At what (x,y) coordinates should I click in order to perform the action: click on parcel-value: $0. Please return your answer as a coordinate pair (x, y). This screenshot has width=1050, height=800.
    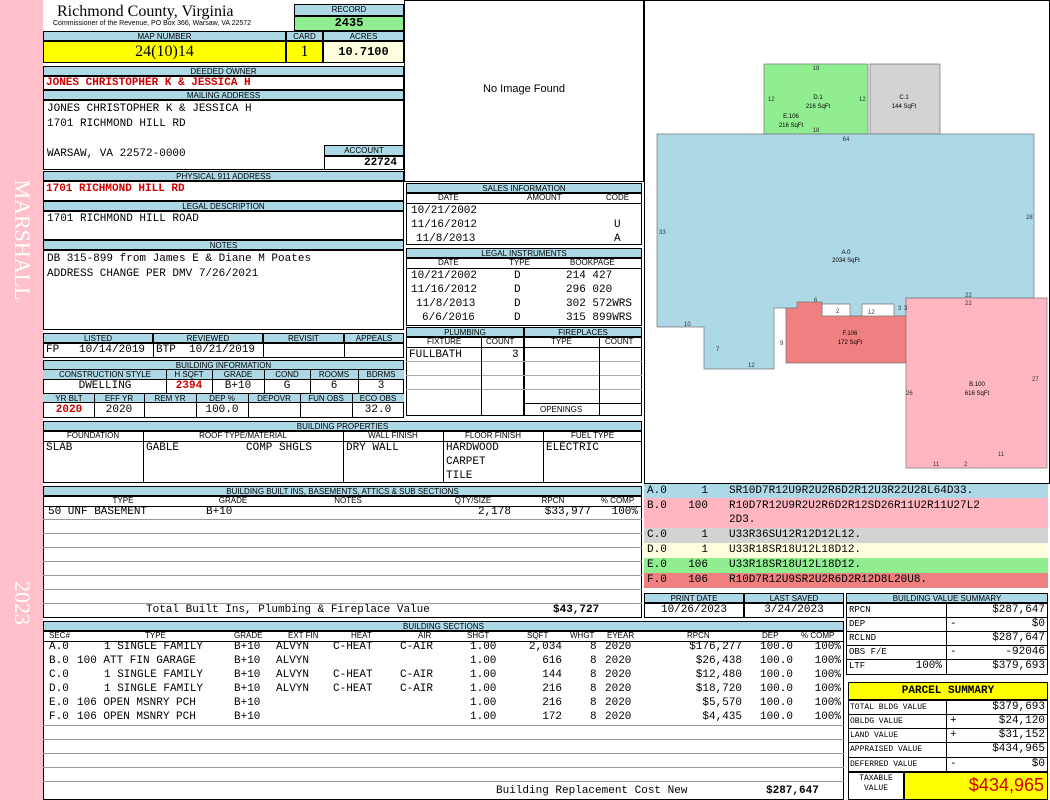
    Looking at the image, I should click on (1038, 764).